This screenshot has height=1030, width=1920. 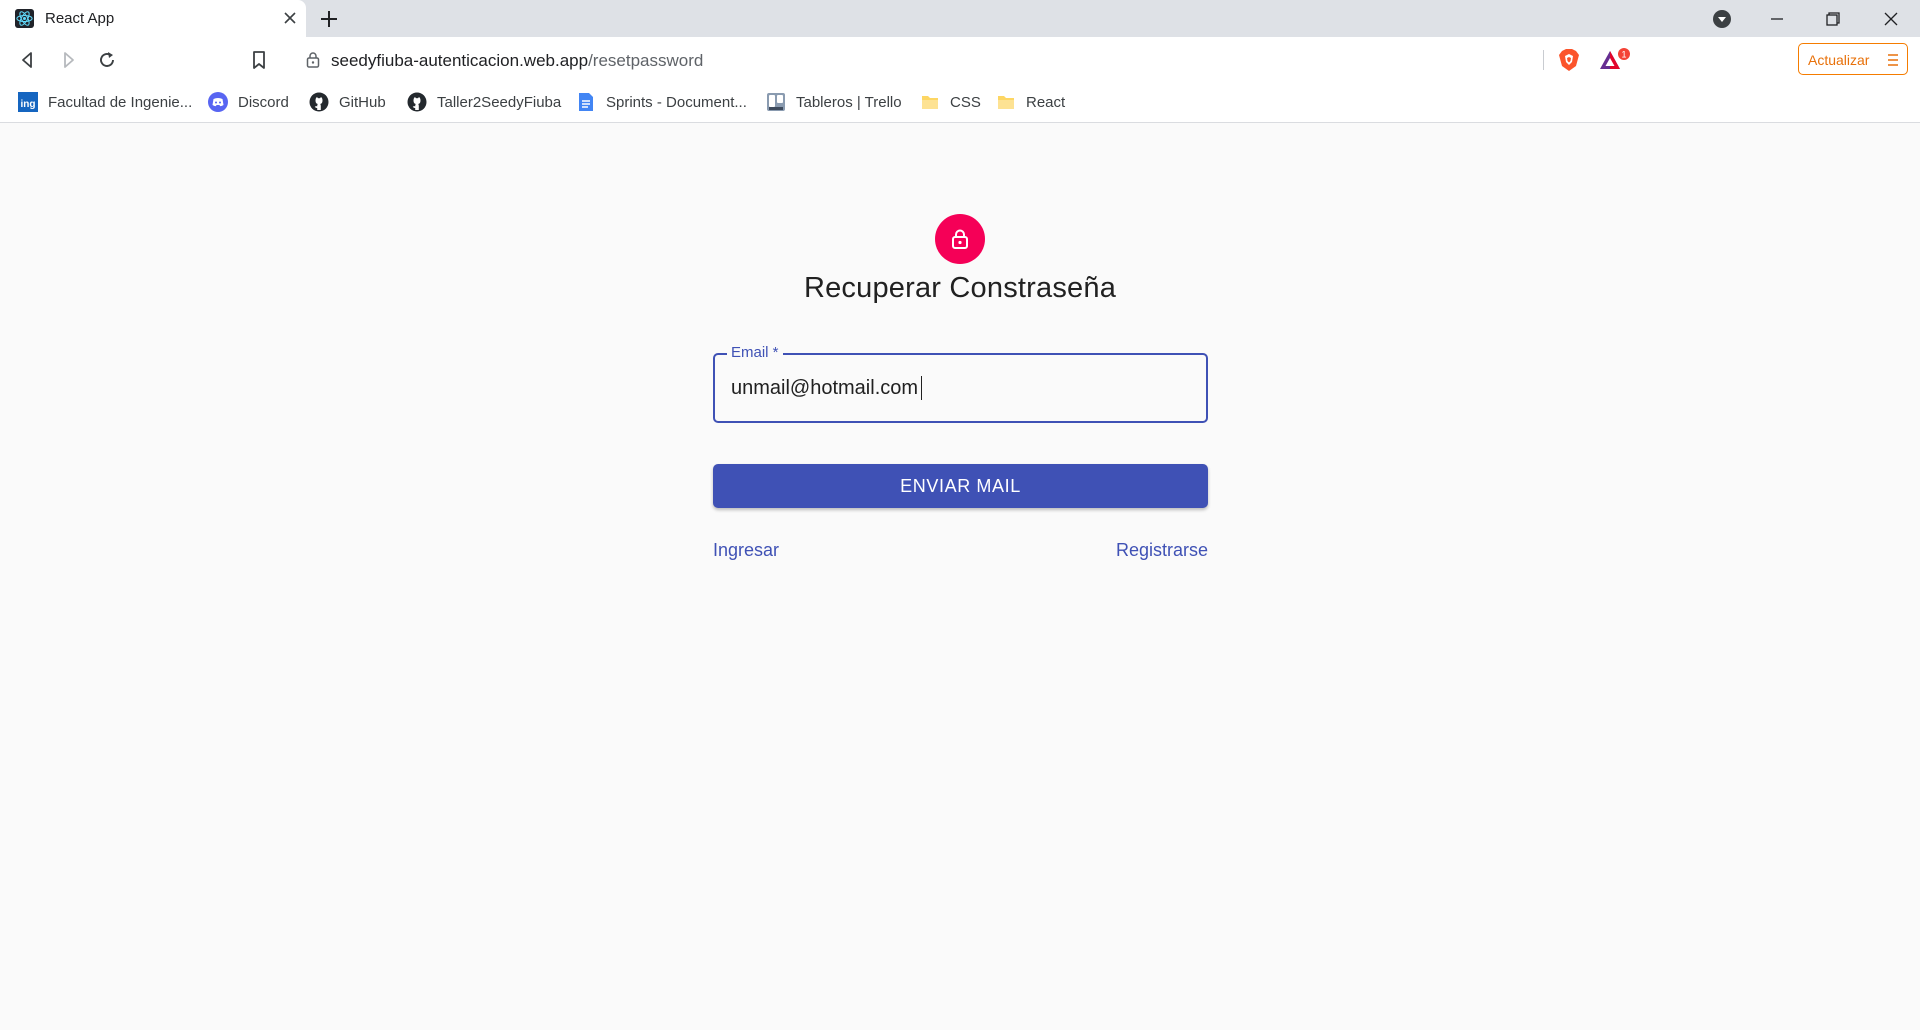 I want to click on bookmark-label: CSS, so click(x=965, y=102).